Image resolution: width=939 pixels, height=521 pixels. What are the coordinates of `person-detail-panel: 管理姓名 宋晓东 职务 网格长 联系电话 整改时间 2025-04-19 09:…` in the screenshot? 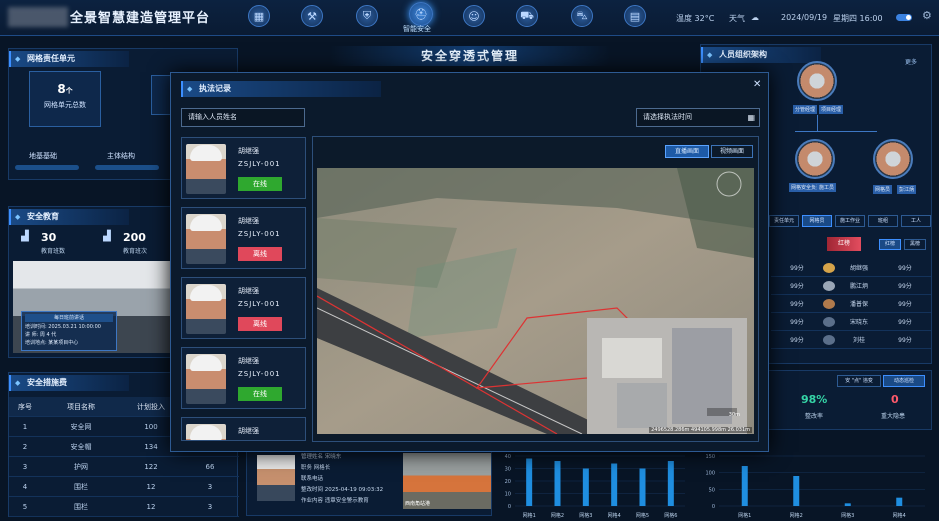 It's located at (369, 483).